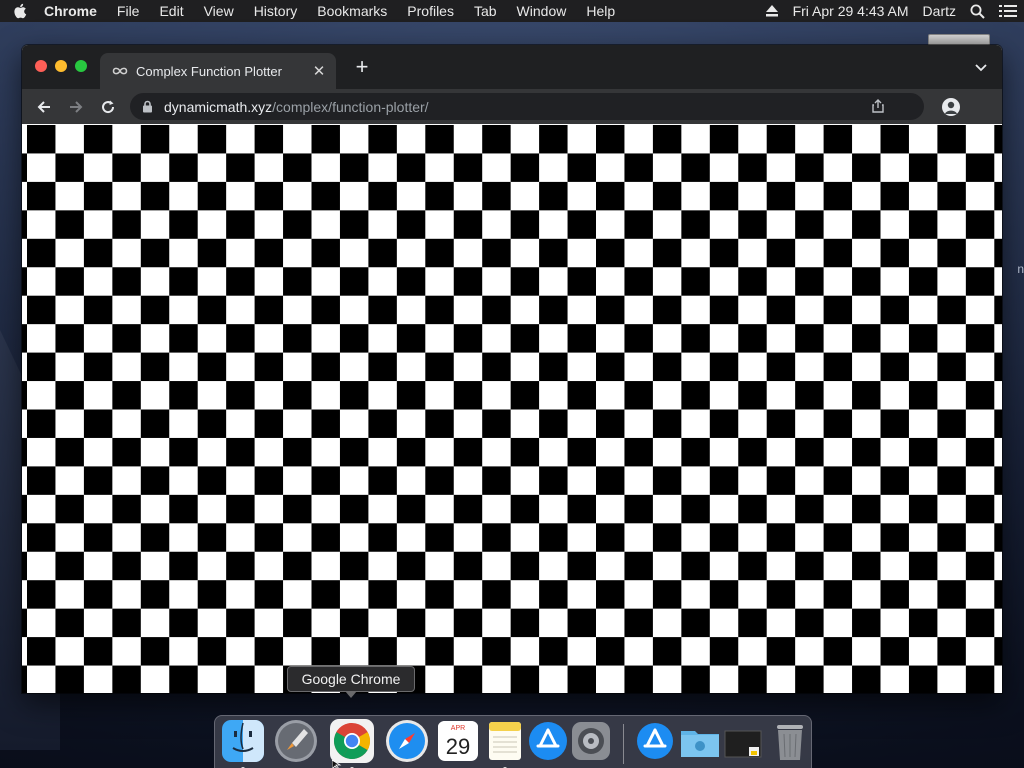 The height and width of the screenshot is (768, 1024). What do you see at coordinates (600, 11) in the screenshot?
I see `menu-help: Help` at bounding box center [600, 11].